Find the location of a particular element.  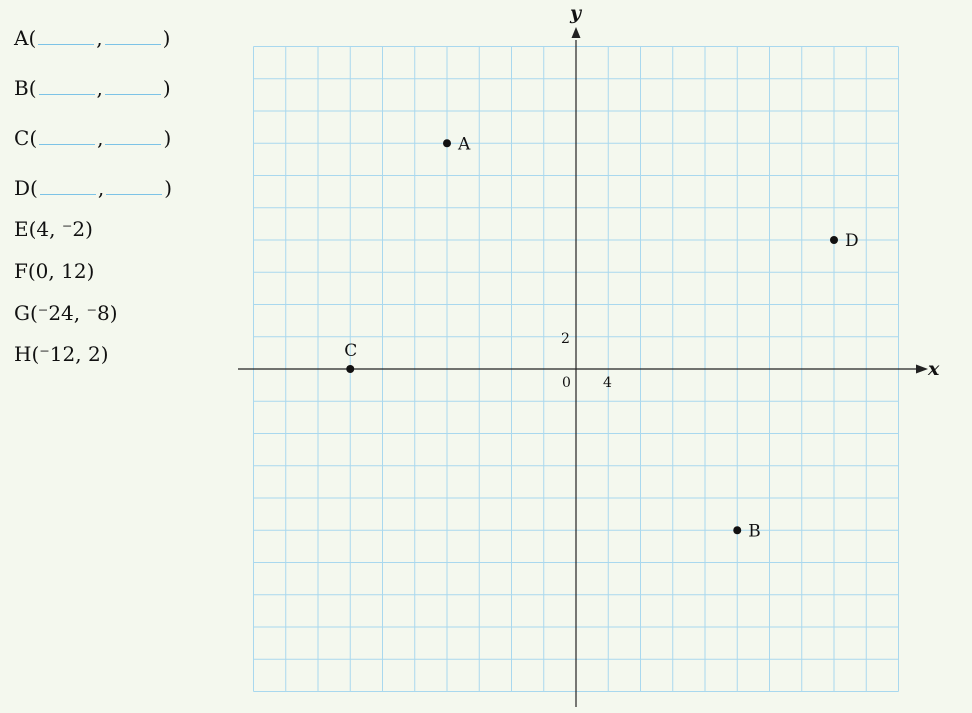

y-axis-label: y is located at coordinates (576, 13).